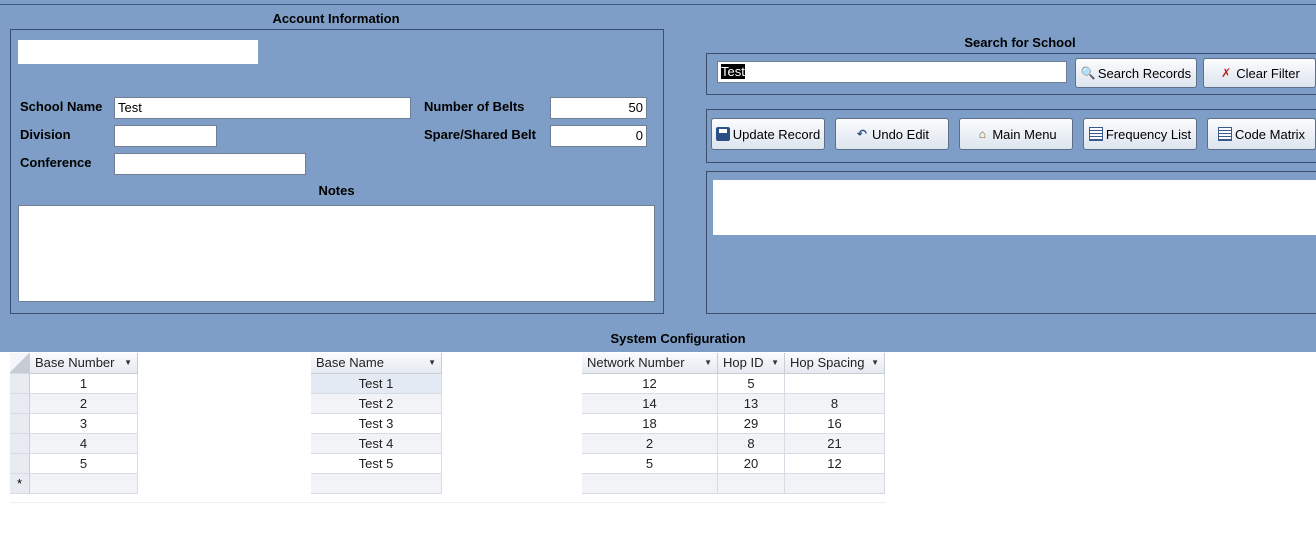  Describe the element at coordinates (650, 404) in the screenshot. I see `table-cell-network-number: 14` at that location.